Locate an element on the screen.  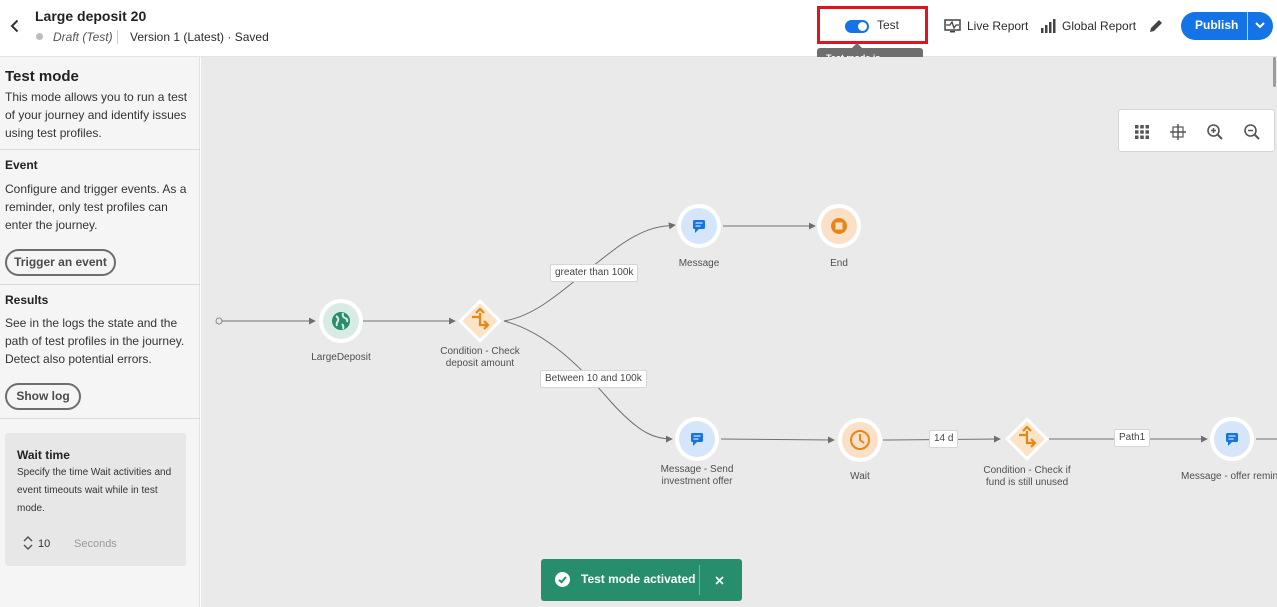
toggle-knob is located at coordinates (862, 26).